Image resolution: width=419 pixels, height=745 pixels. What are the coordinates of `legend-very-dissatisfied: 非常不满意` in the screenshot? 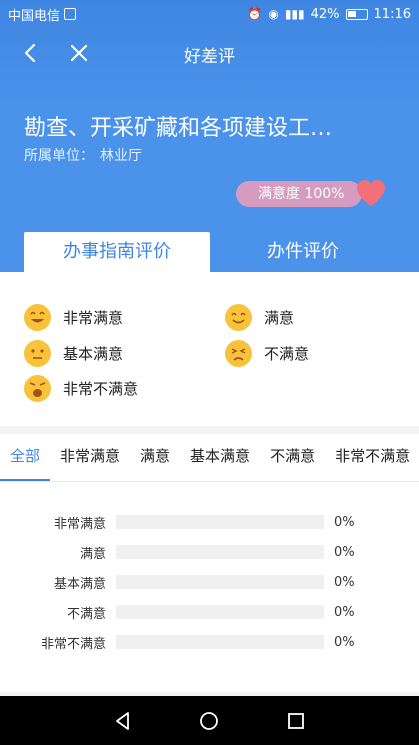 It's located at (81, 388).